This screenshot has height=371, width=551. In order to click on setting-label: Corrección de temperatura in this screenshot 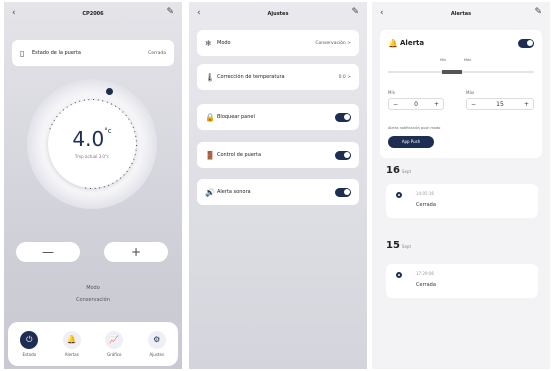, I will do `click(251, 77)`.